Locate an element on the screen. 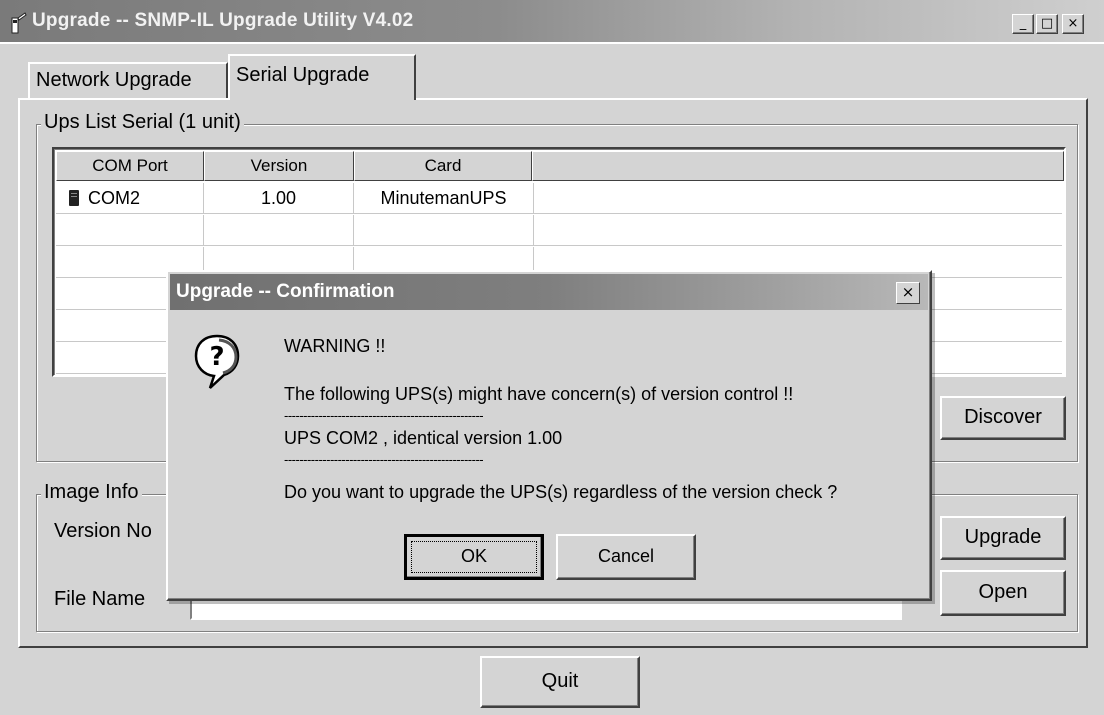  cell-com-port: COM2 is located at coordinates (130, 198).